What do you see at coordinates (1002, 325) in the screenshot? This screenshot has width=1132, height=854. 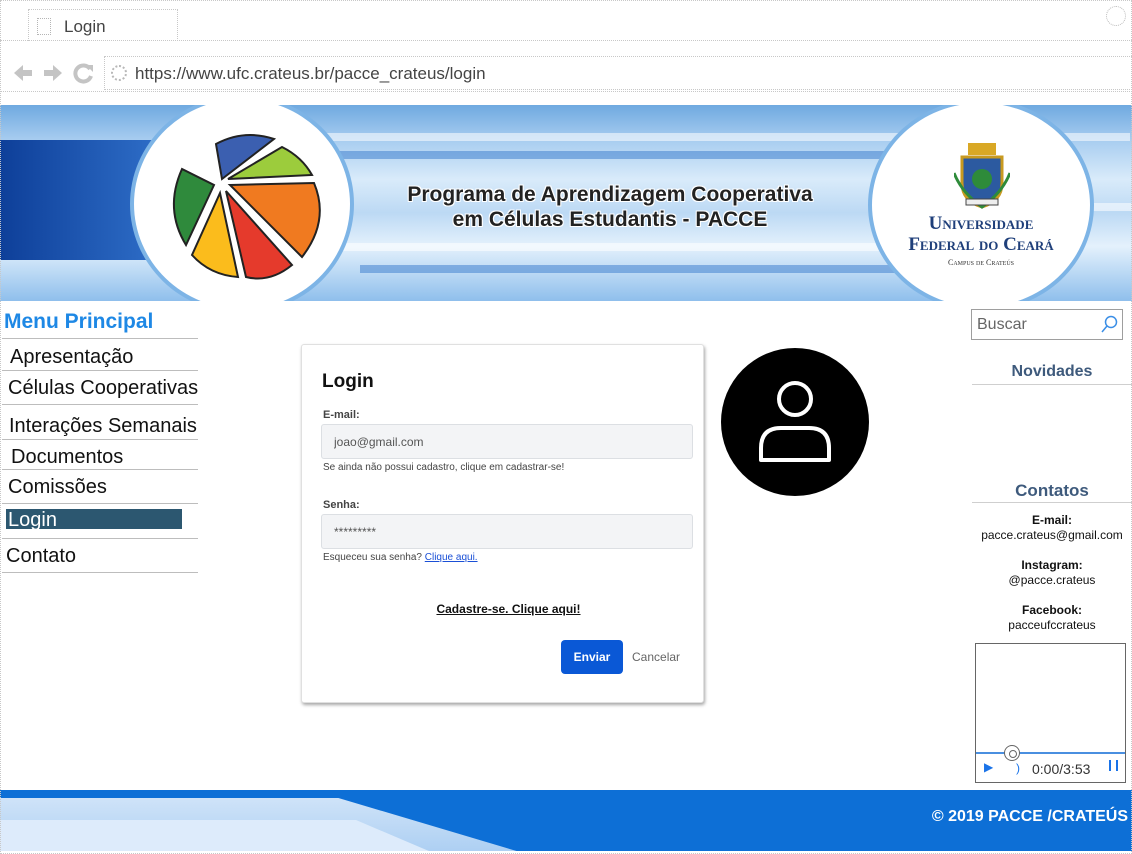 I see `search-input: Buscar` at bounding box center [1002, 325].